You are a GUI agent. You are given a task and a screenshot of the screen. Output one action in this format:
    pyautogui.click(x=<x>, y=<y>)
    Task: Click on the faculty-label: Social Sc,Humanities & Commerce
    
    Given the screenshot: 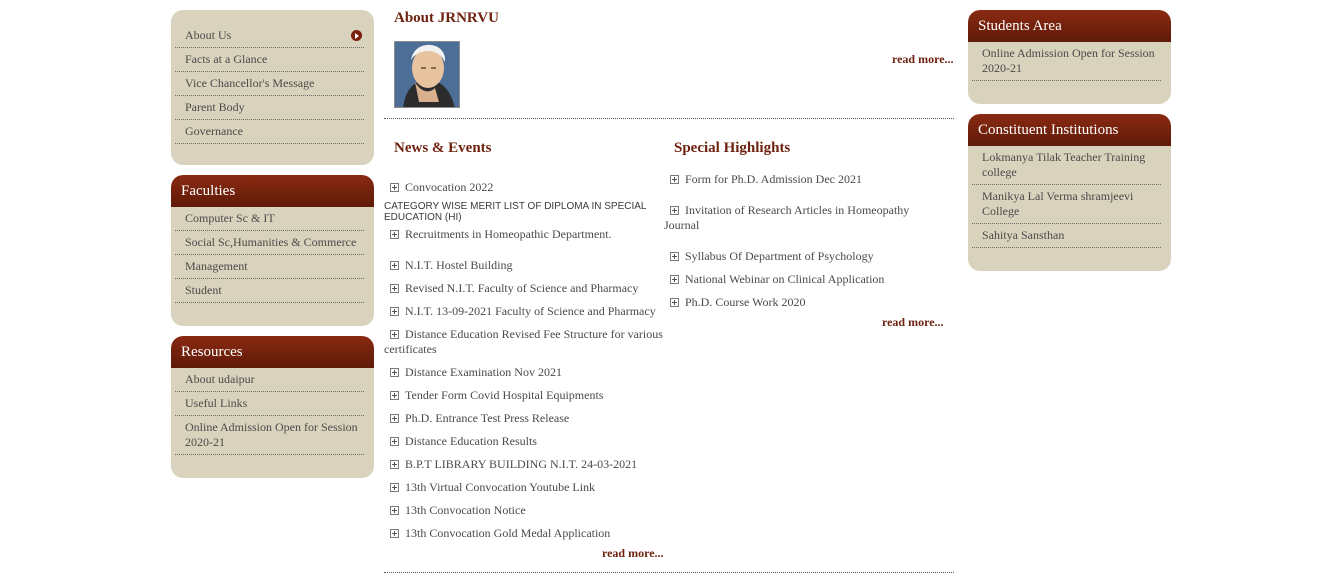 What is the action you would take?
    pyautogui.click(x=271, y=242)
    